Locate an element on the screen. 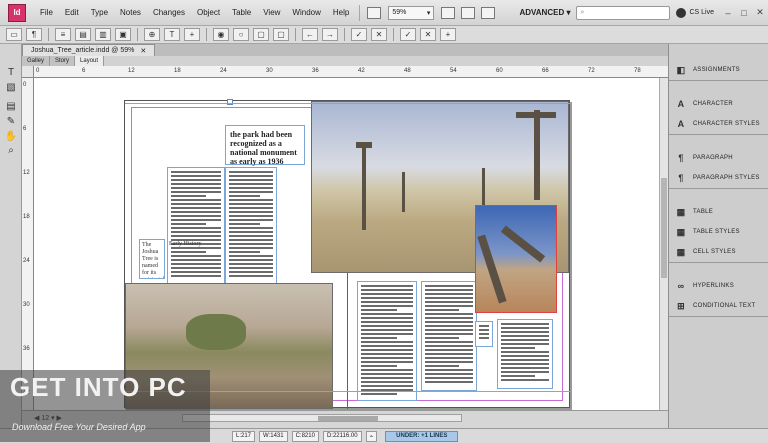 Image resolution: width=768 pixels, height=443 pixels. panel-hyperlinks: ∞ HYPERLINKS is located at coordinates (718, 286).